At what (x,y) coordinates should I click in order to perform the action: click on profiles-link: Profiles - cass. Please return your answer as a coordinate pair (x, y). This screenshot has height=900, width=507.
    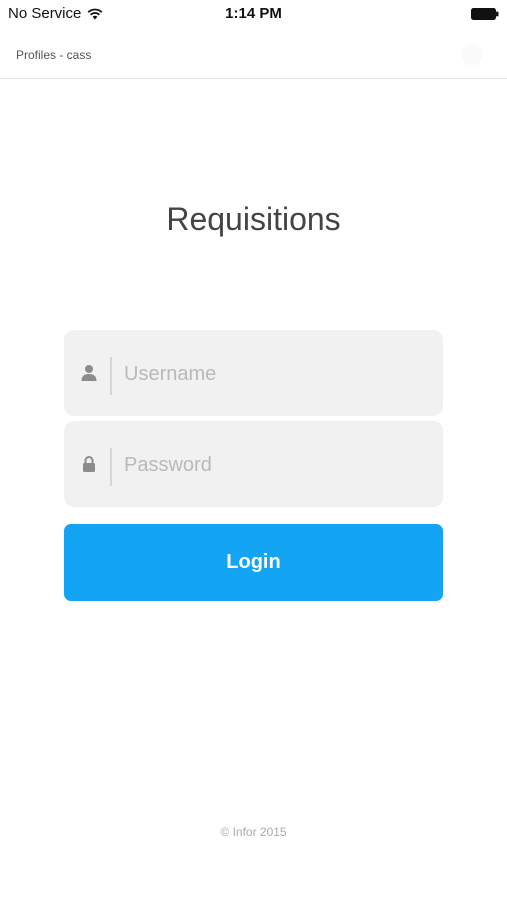
    Looking at the image, I should click on (53, 55).